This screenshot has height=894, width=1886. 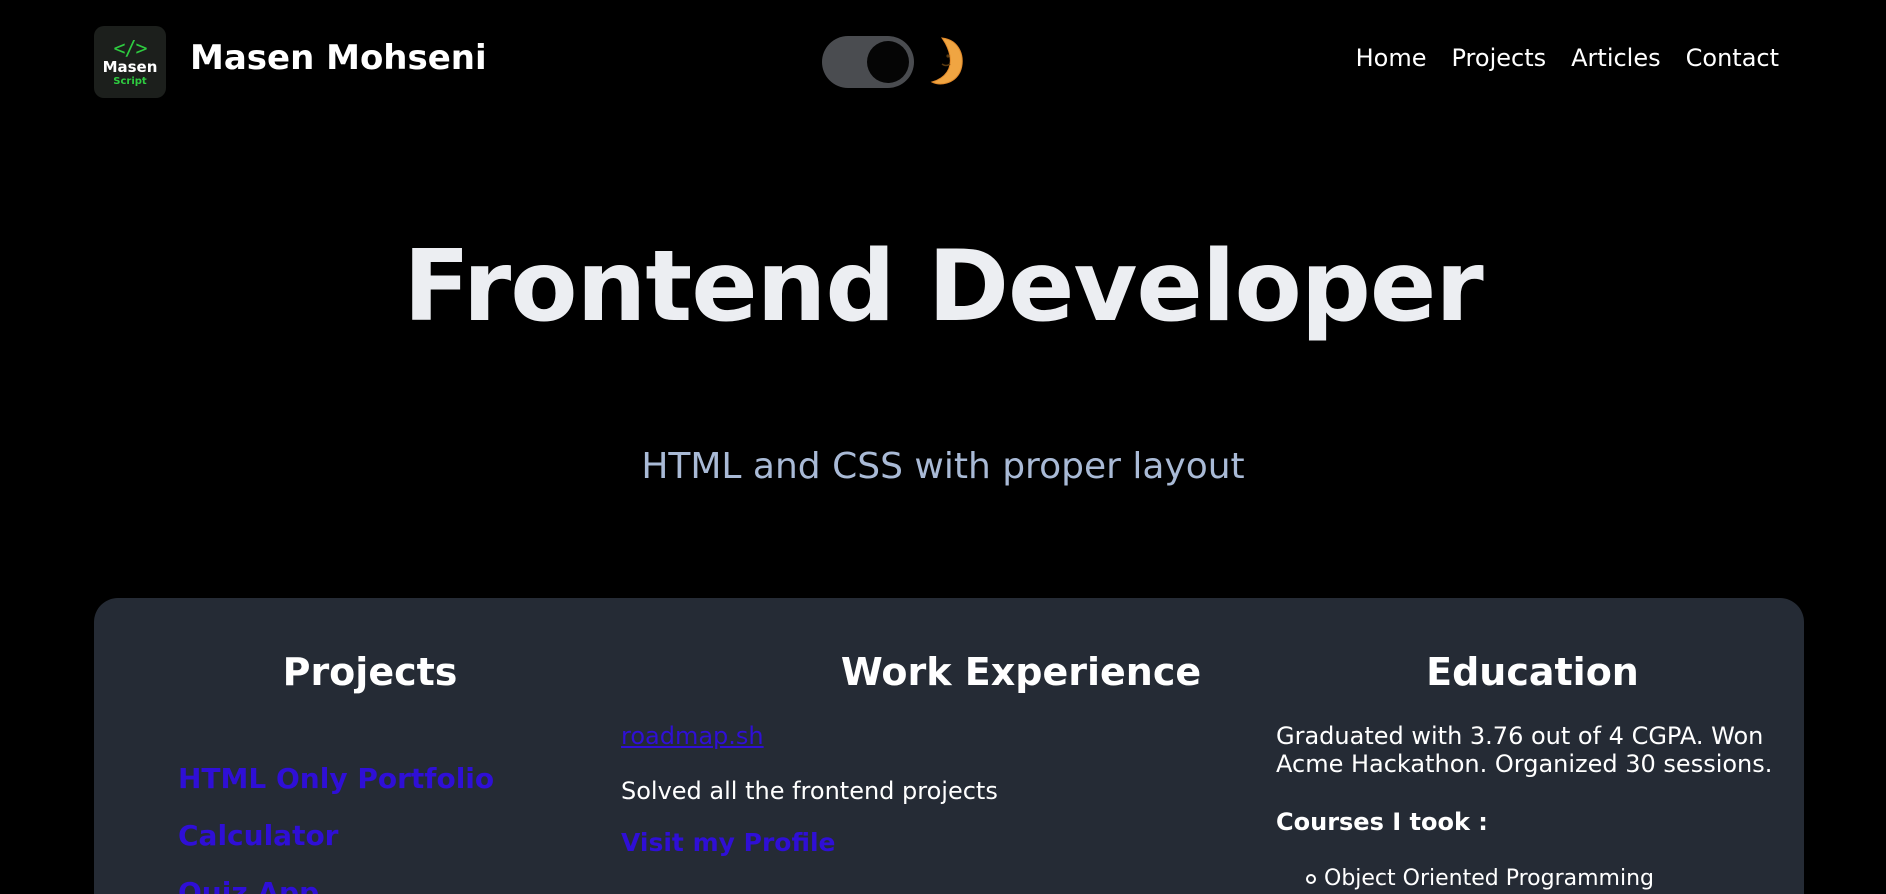 What do you see at coordinates (809, 791) in the screenshot?
I see `work-description: Solved all the frontend projects` at bounding box center [809, 791].